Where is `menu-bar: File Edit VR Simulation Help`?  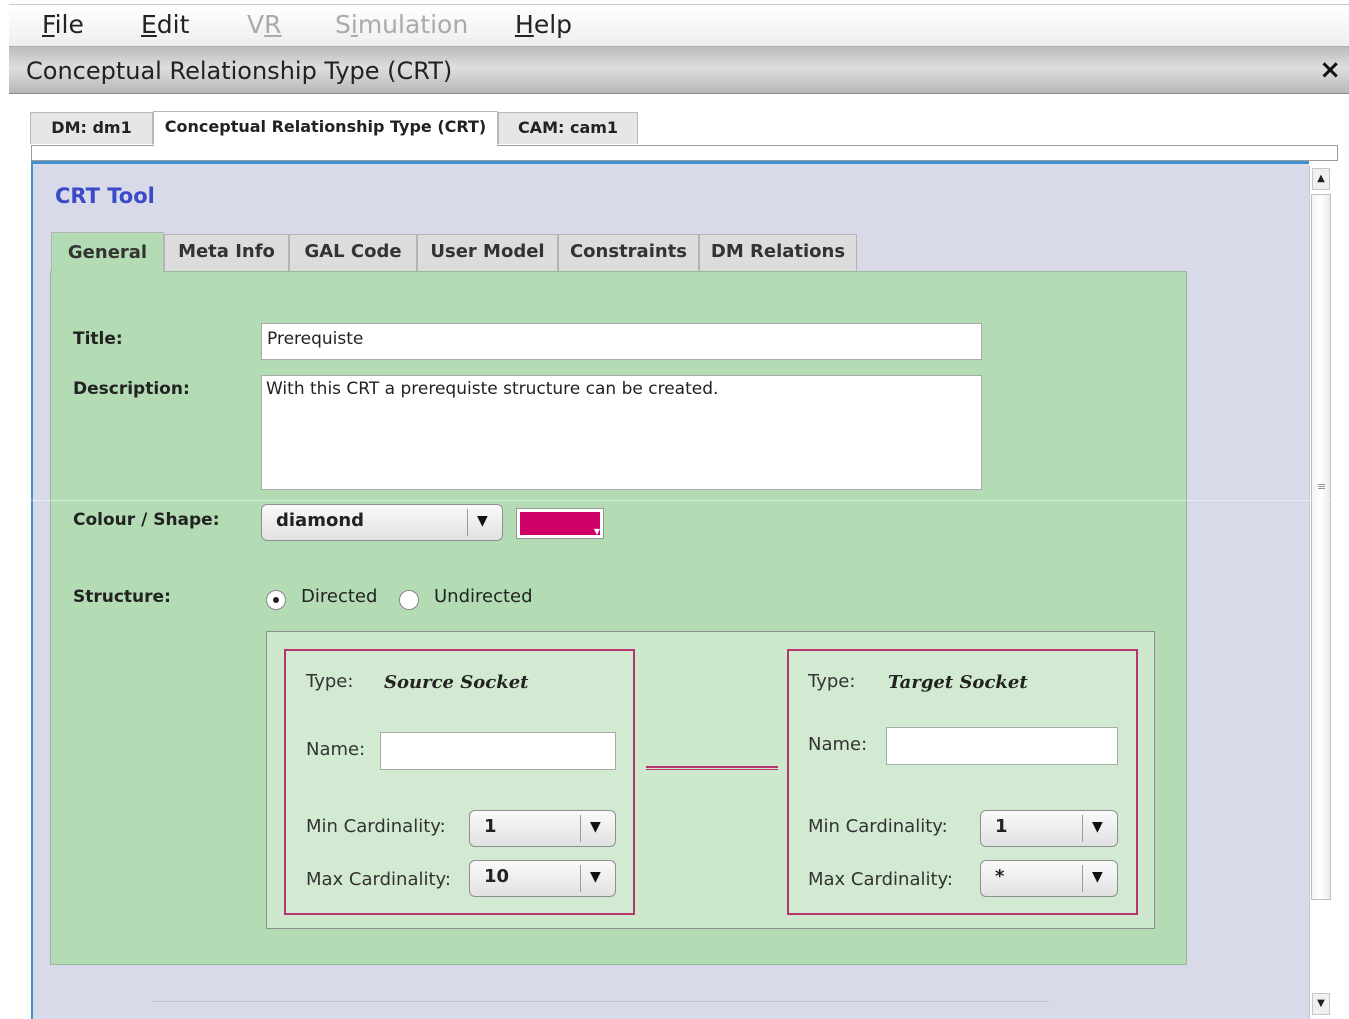 menu-bar: File Edit VR Simulation Help is located at coordinates (679, 25).